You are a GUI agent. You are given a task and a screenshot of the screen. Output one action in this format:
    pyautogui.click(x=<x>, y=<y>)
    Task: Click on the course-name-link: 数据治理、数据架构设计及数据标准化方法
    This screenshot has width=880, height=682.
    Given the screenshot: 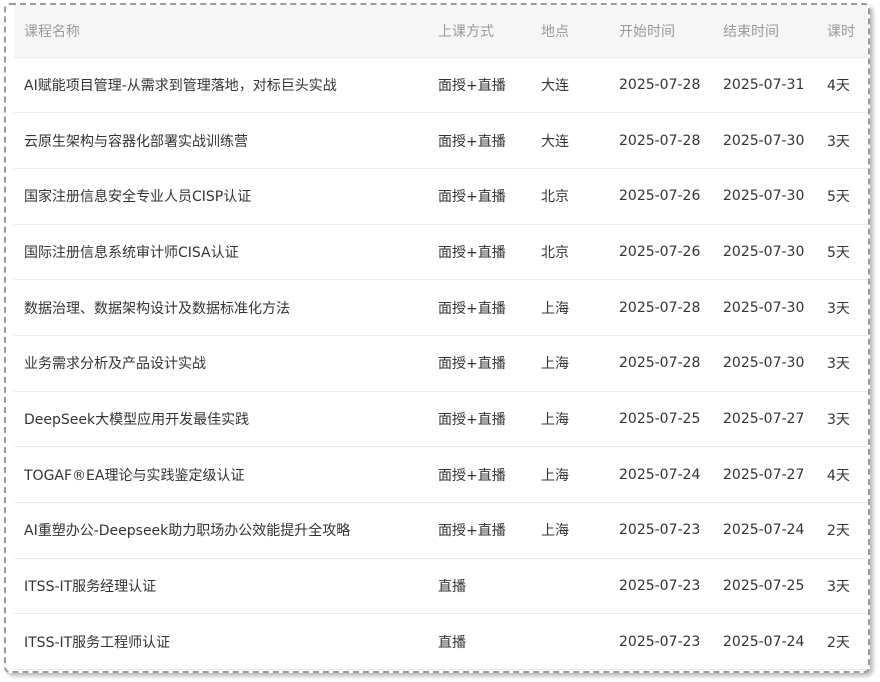 What is the action you would take?
    pyautogui.click(x=221, y=307)
    